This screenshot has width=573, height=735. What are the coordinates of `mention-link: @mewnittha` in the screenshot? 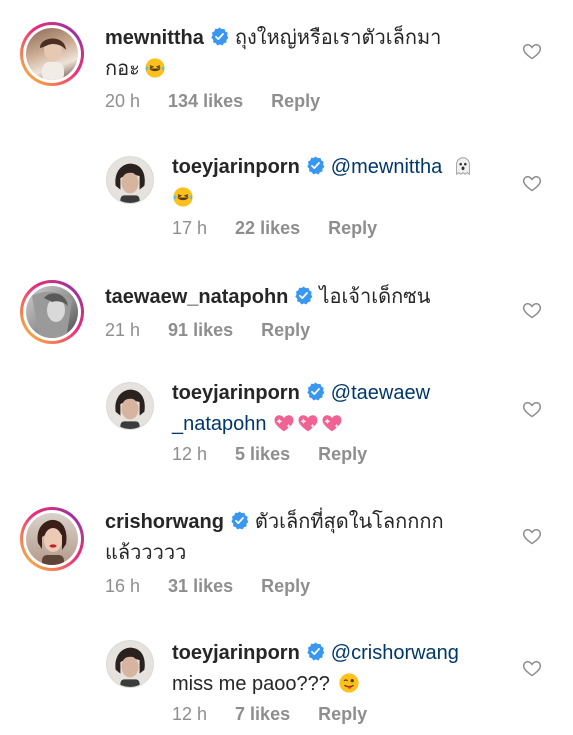 It's located at (386, 167).